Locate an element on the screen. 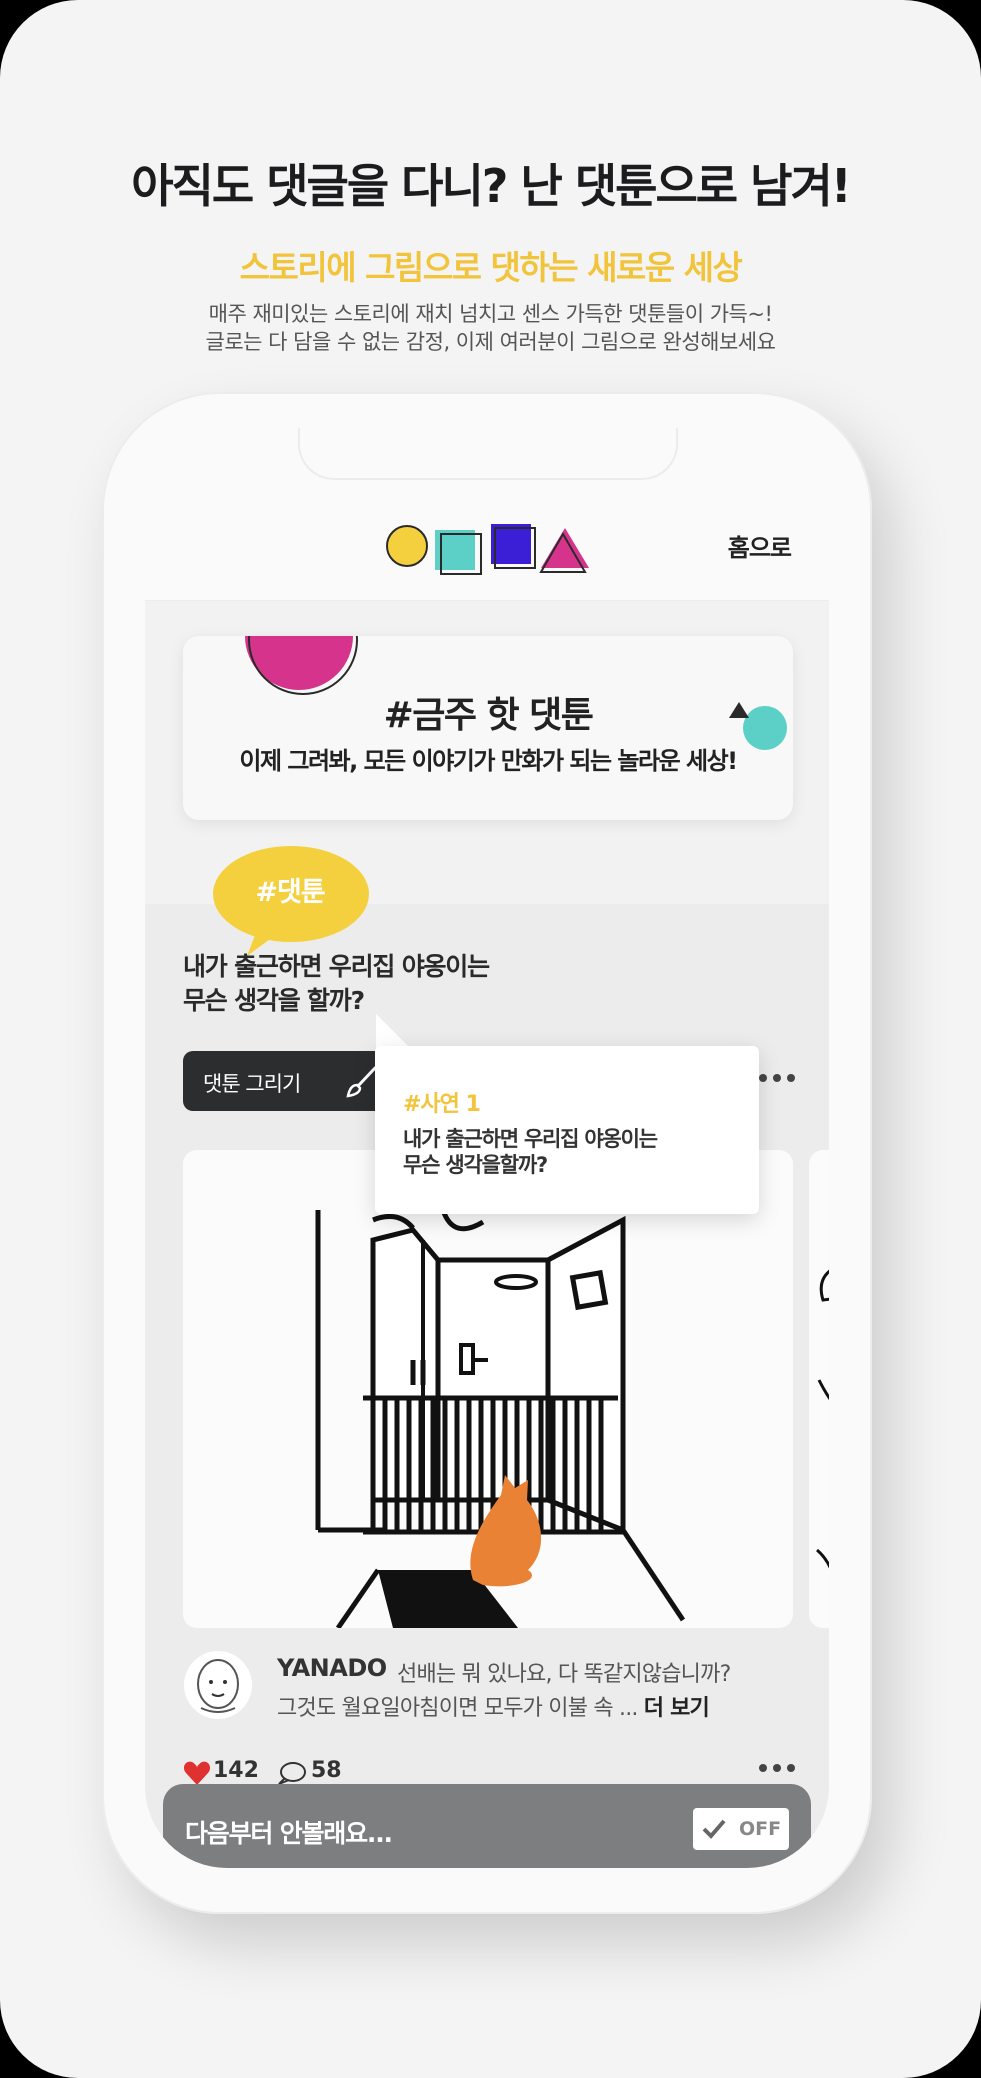  page-subheadline: 스토리에 그림으로 댓하는 새로운 세상 is located at coordinates (491, 267).